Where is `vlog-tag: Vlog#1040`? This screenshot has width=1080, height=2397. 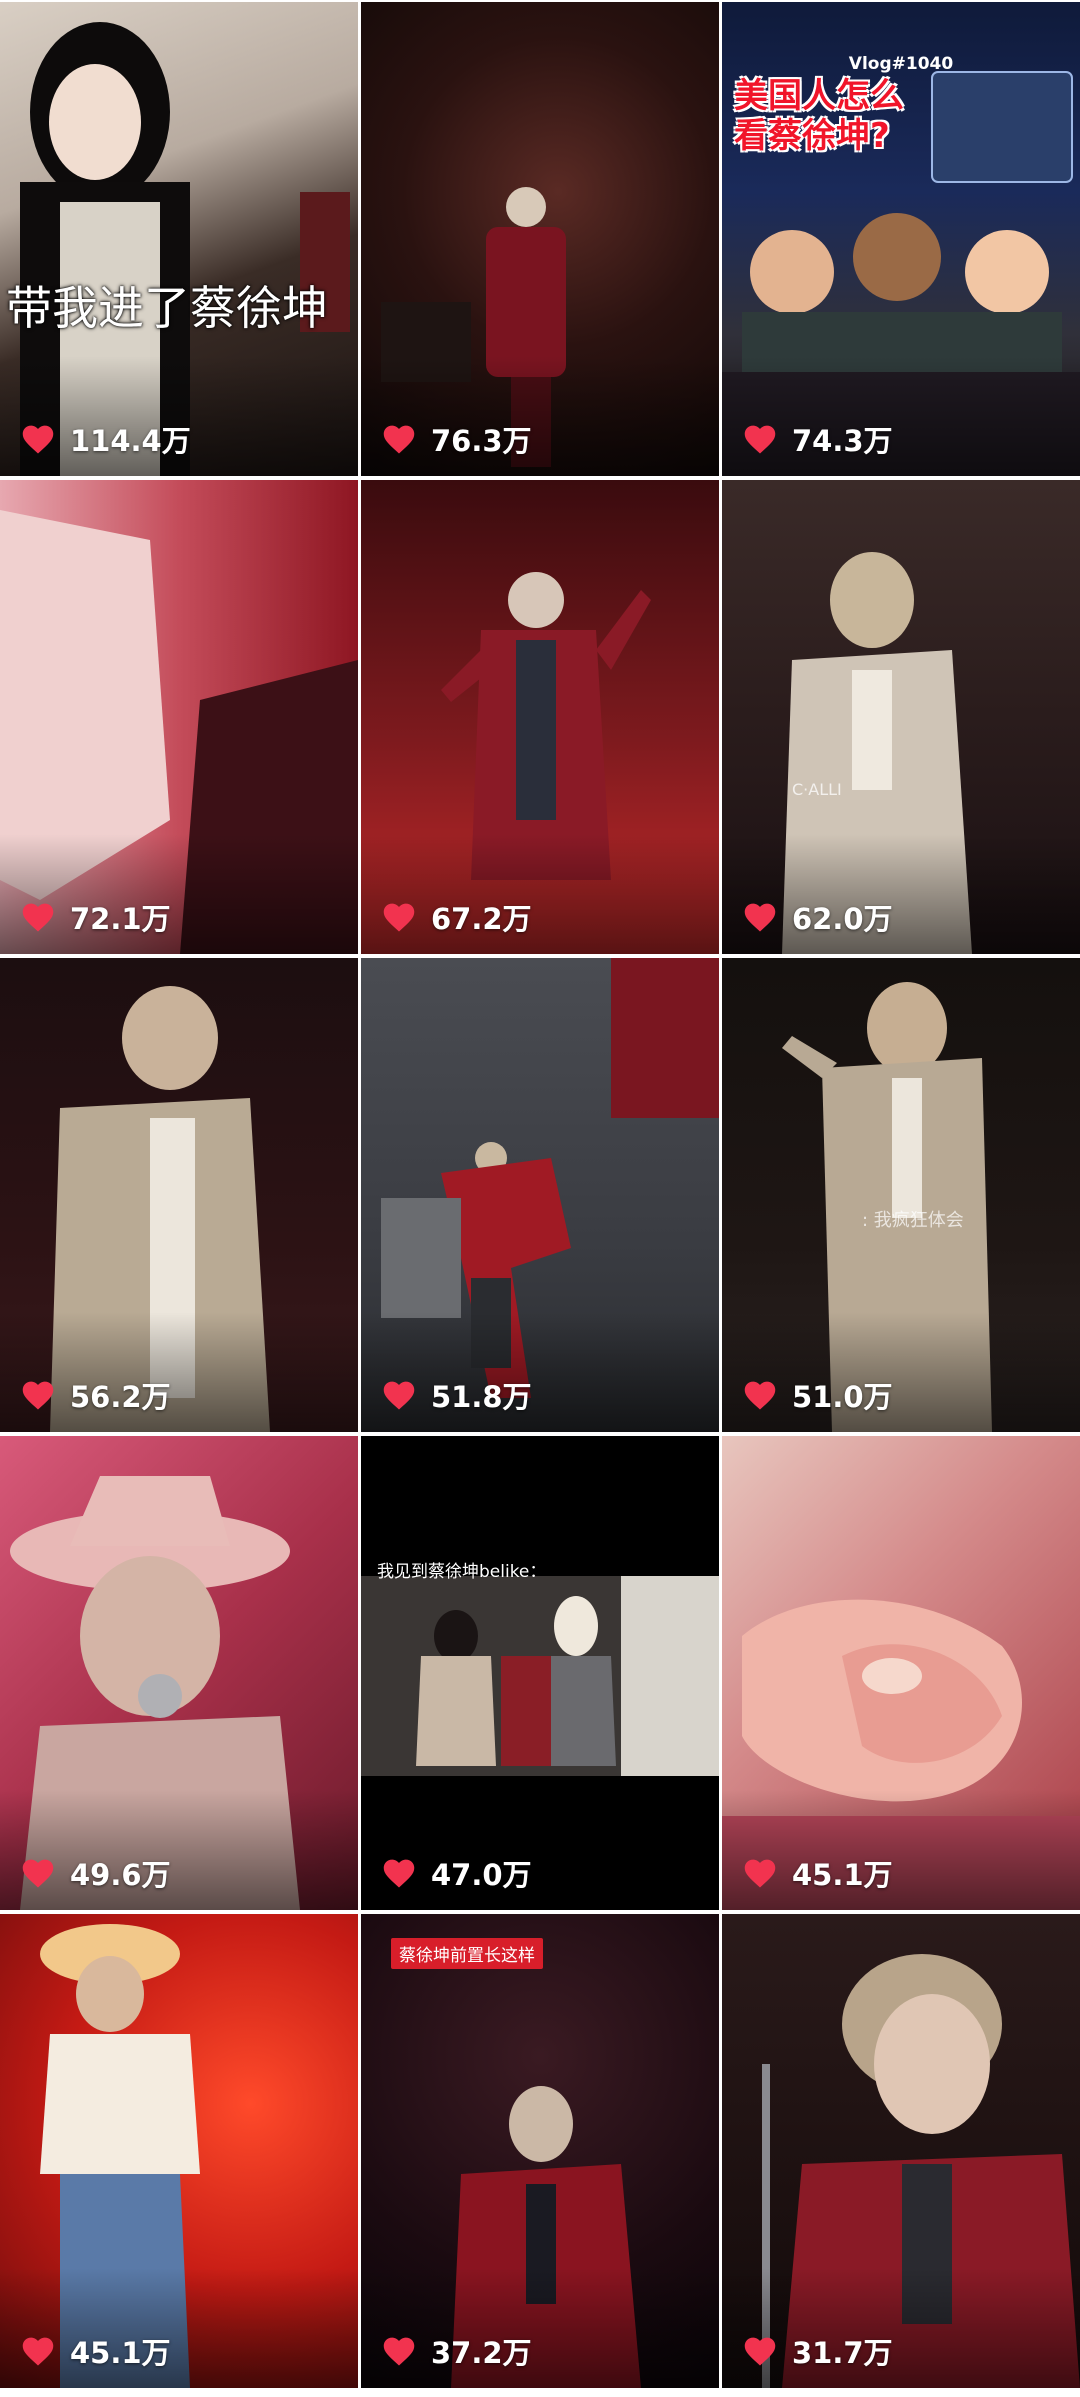 vlog-tag: Vlog#1040 is located at coordinates (901, 64).